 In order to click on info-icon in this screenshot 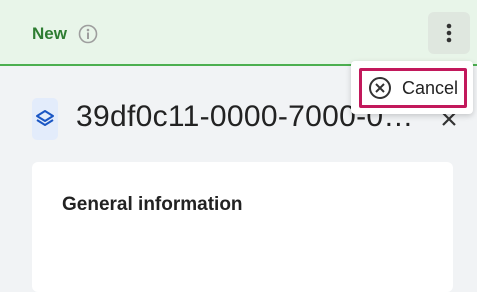, I will do `click(88, 34)`.